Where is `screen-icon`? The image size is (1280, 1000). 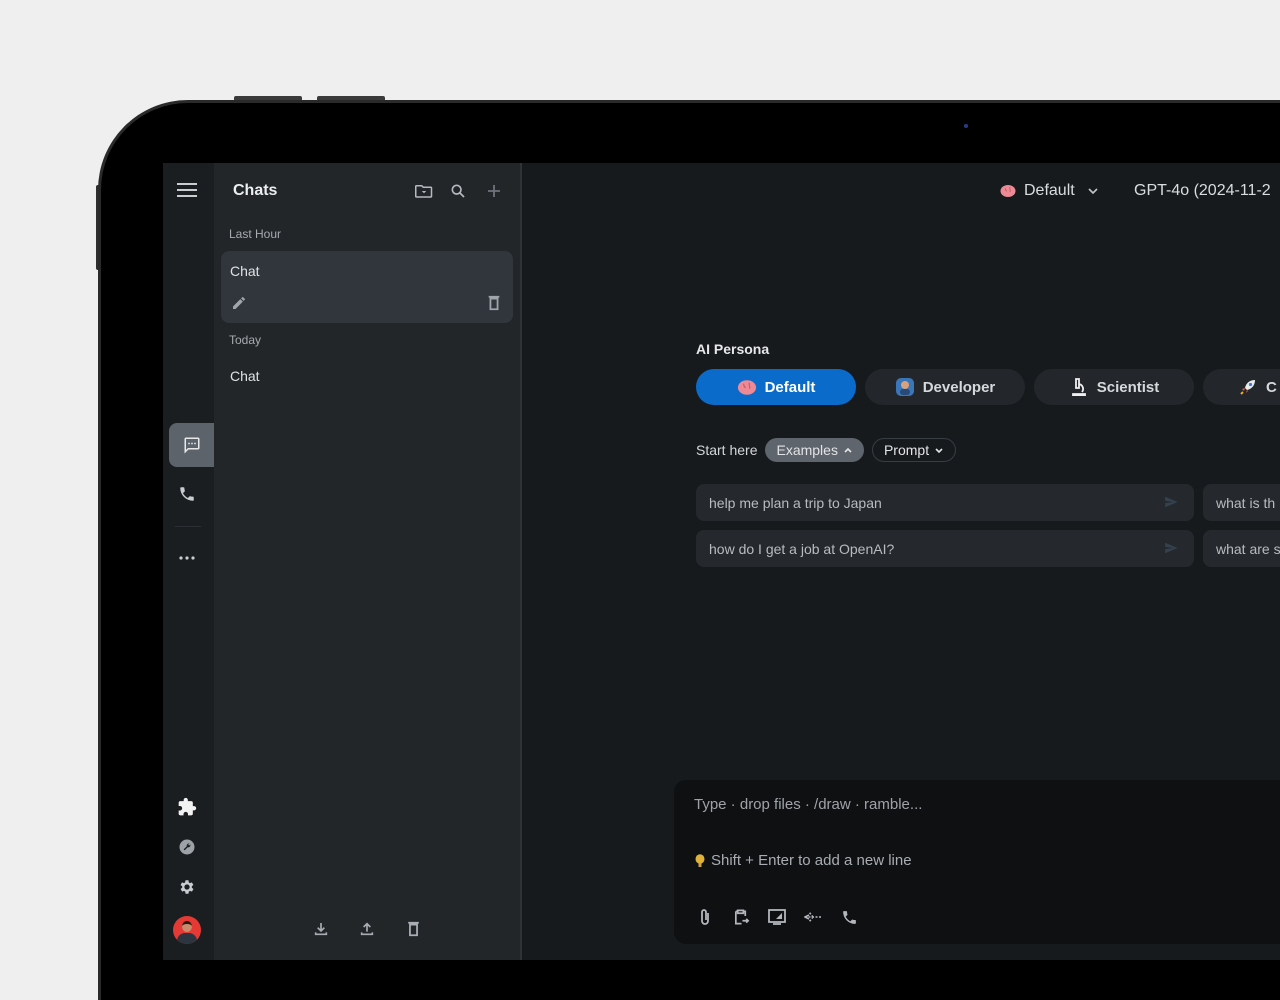
screen-icon is located at coordinates (777, 917).